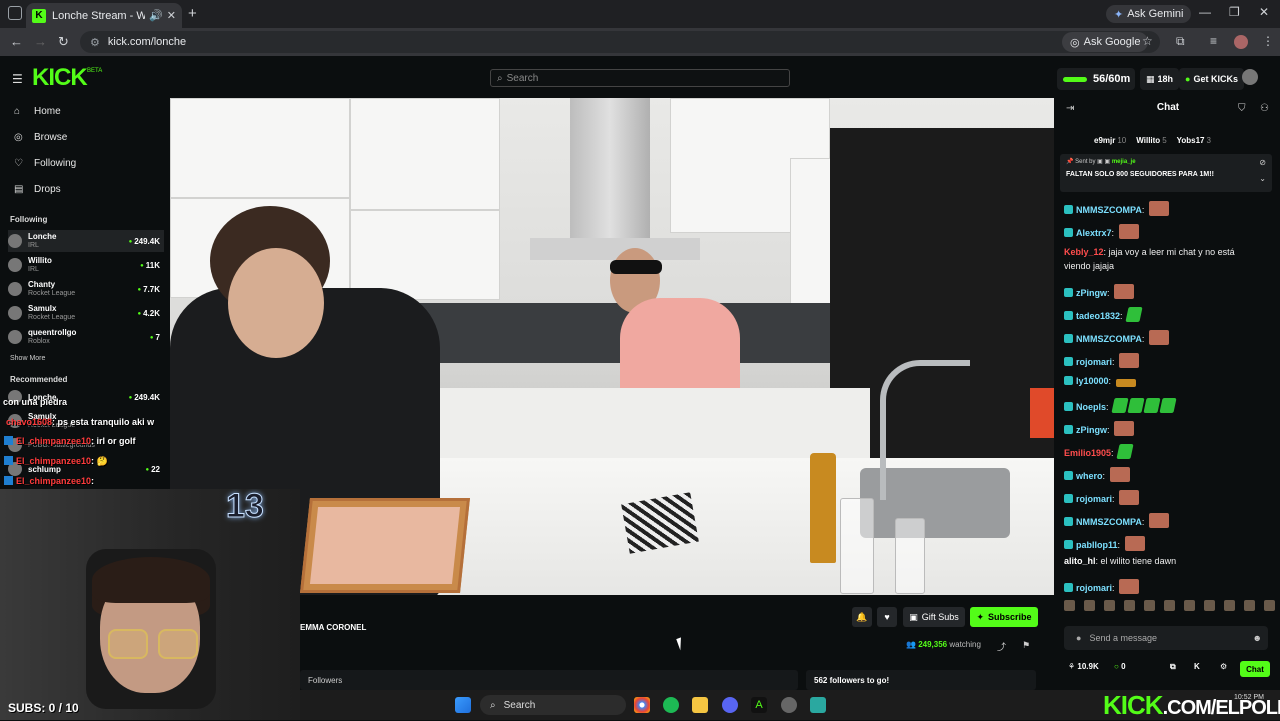 The width and height of the screenshot is (1280, 721). What do you see at coordinates (463, 705) in the screenshot?
I see `windows-start-icon` at bounding box center [463, 705].